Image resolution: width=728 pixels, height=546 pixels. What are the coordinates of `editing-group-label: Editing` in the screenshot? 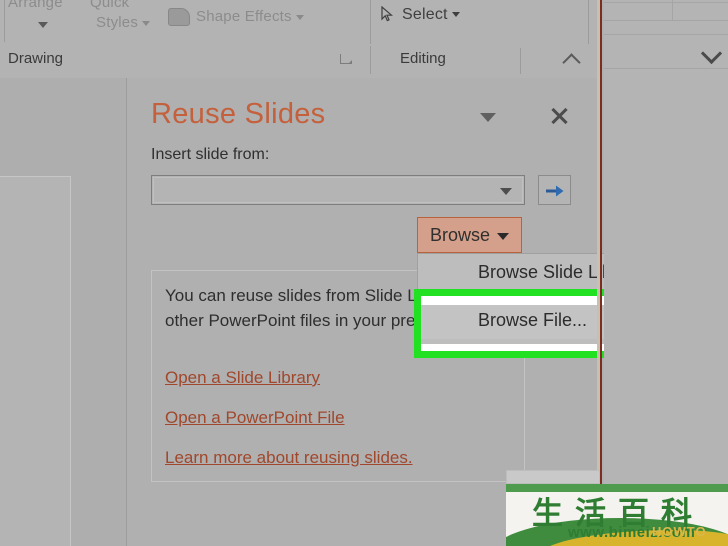 It's located at (423, 58).